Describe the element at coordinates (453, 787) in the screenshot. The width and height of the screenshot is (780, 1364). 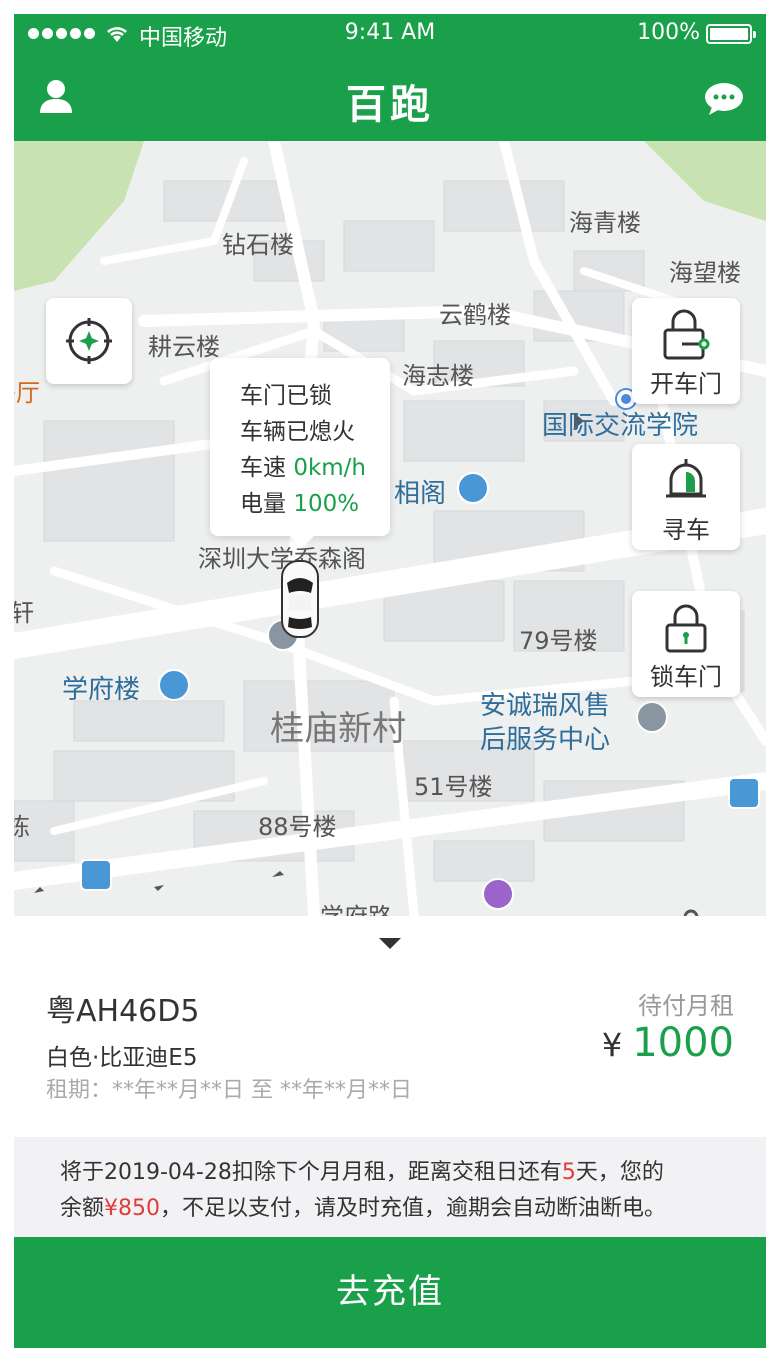
I see `map-label-no51: 51号楼` at that location.